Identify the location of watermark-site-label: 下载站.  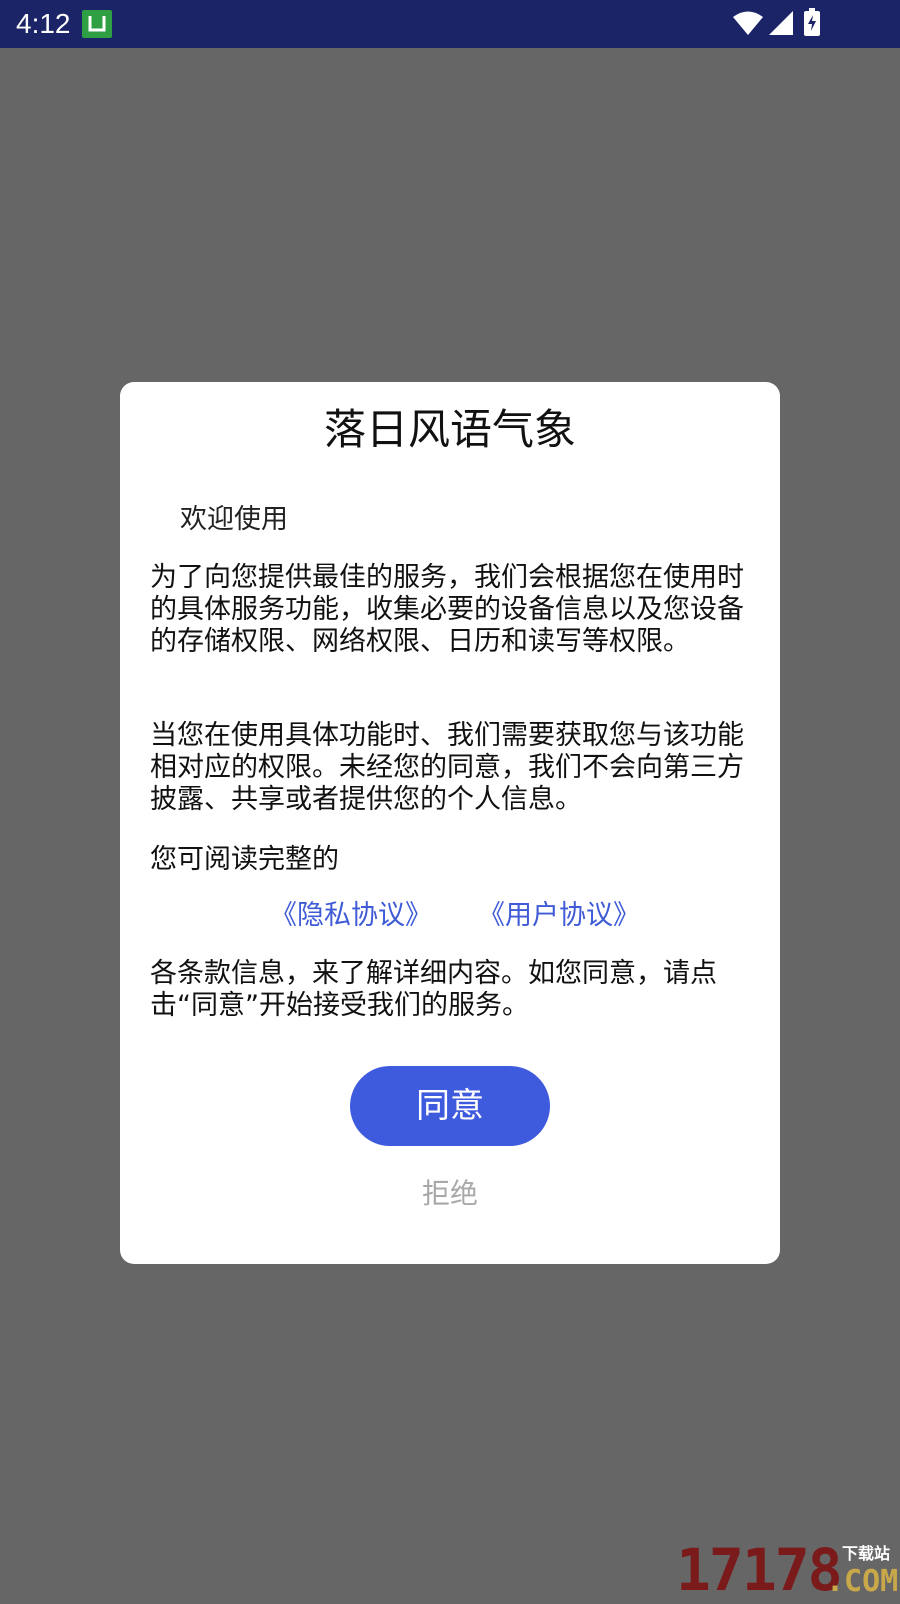
(866, 1553).